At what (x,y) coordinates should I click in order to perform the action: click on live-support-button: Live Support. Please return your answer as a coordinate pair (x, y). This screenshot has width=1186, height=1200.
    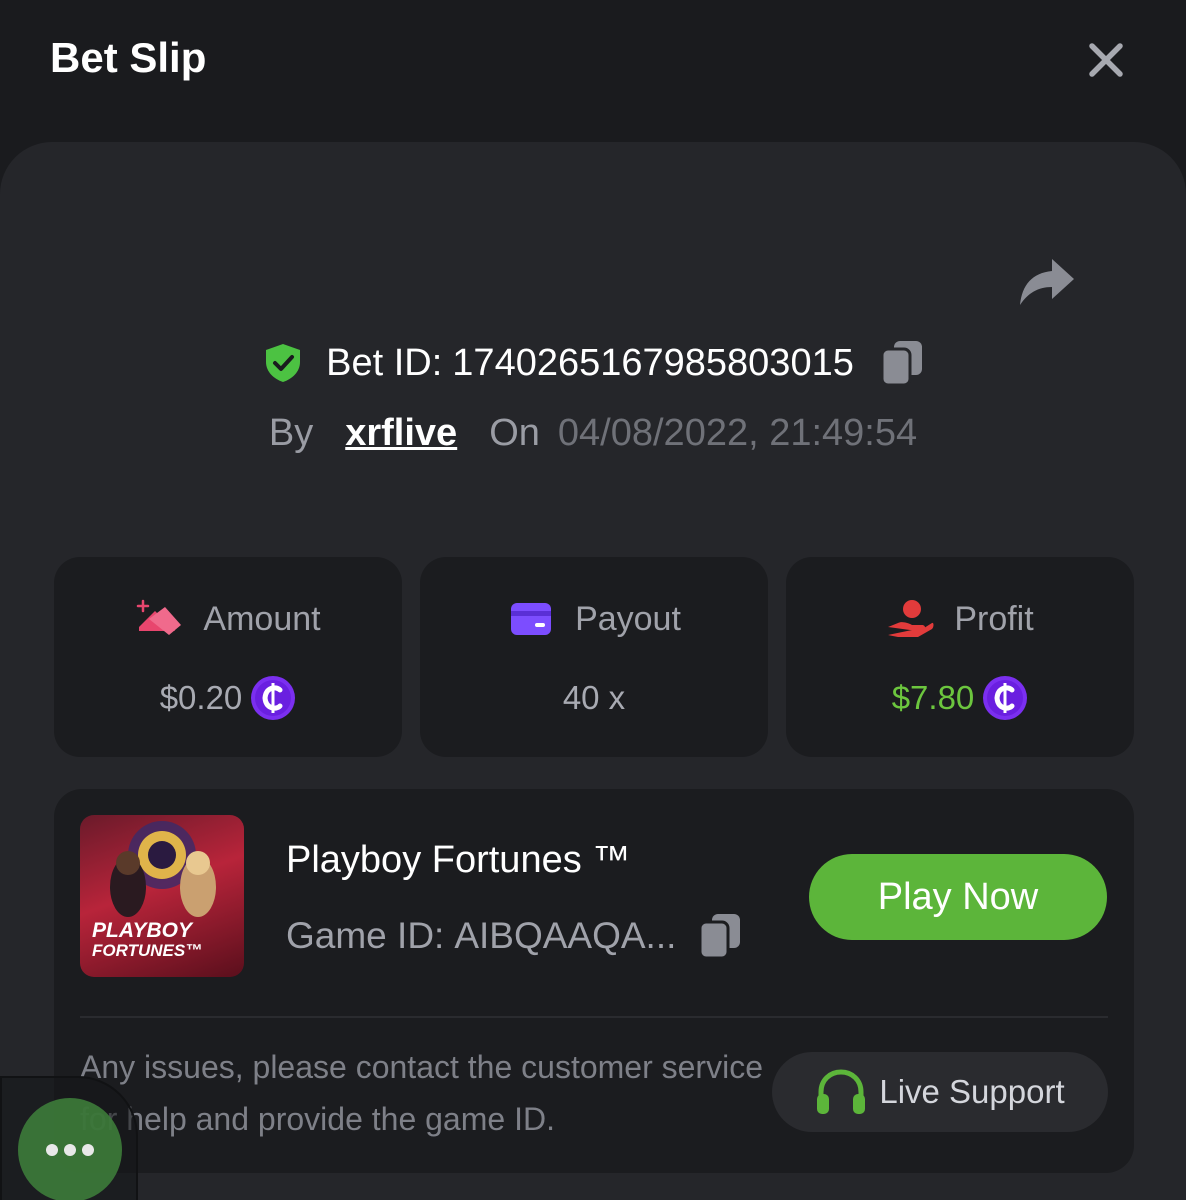
    Looking at the image, I should click on (940, 1092).